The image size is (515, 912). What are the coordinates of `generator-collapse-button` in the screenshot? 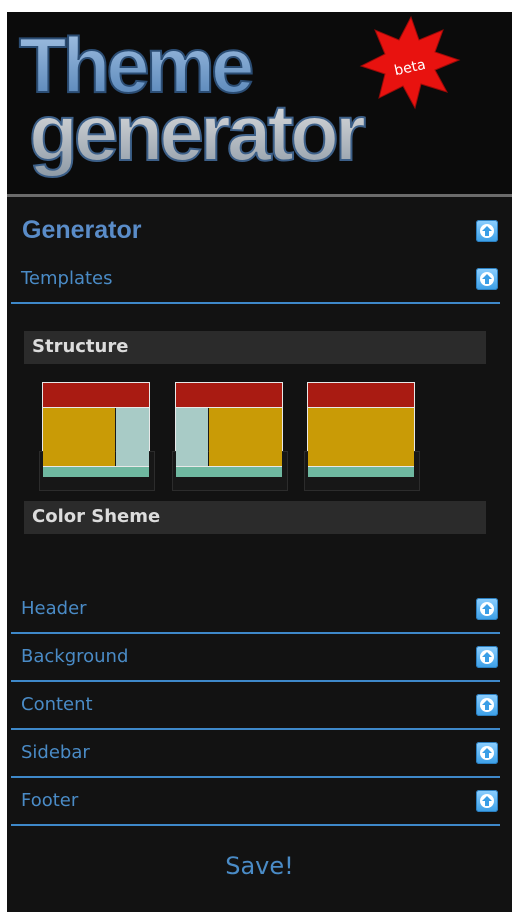 It's located at (487, 231).